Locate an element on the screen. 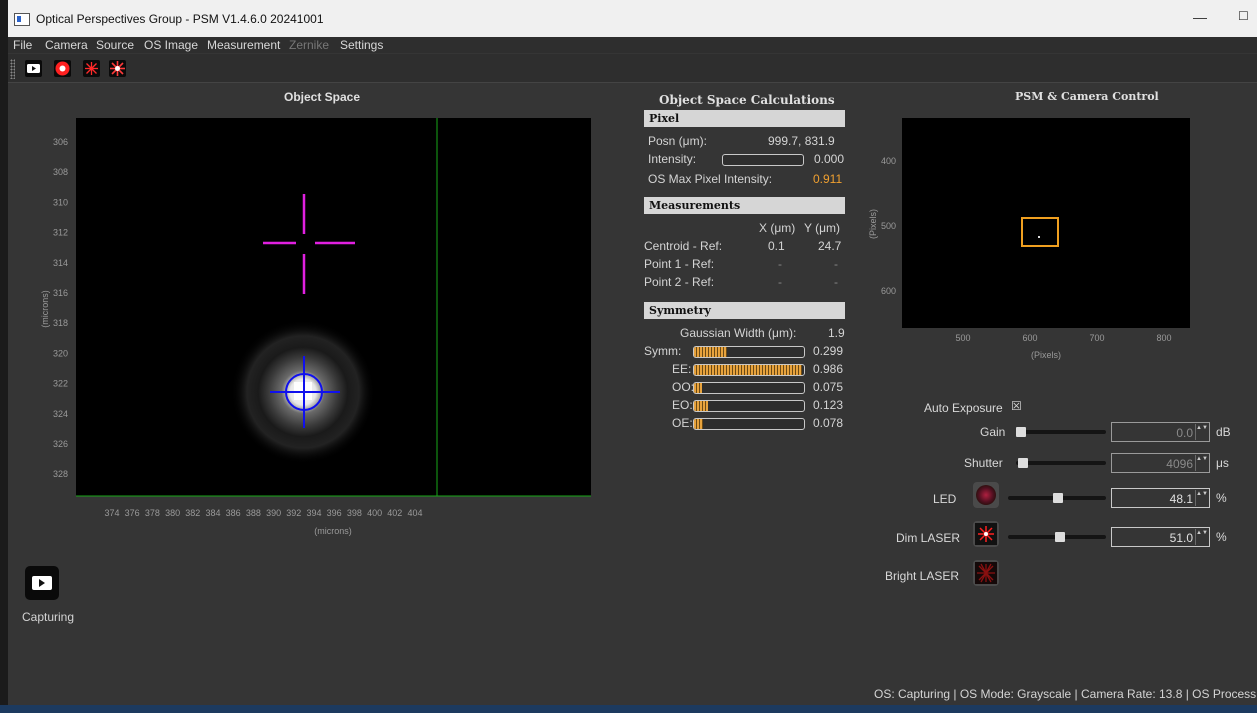  gain-spinbox: 0.0 ▲▼ is located at coordinates (1160, 432).